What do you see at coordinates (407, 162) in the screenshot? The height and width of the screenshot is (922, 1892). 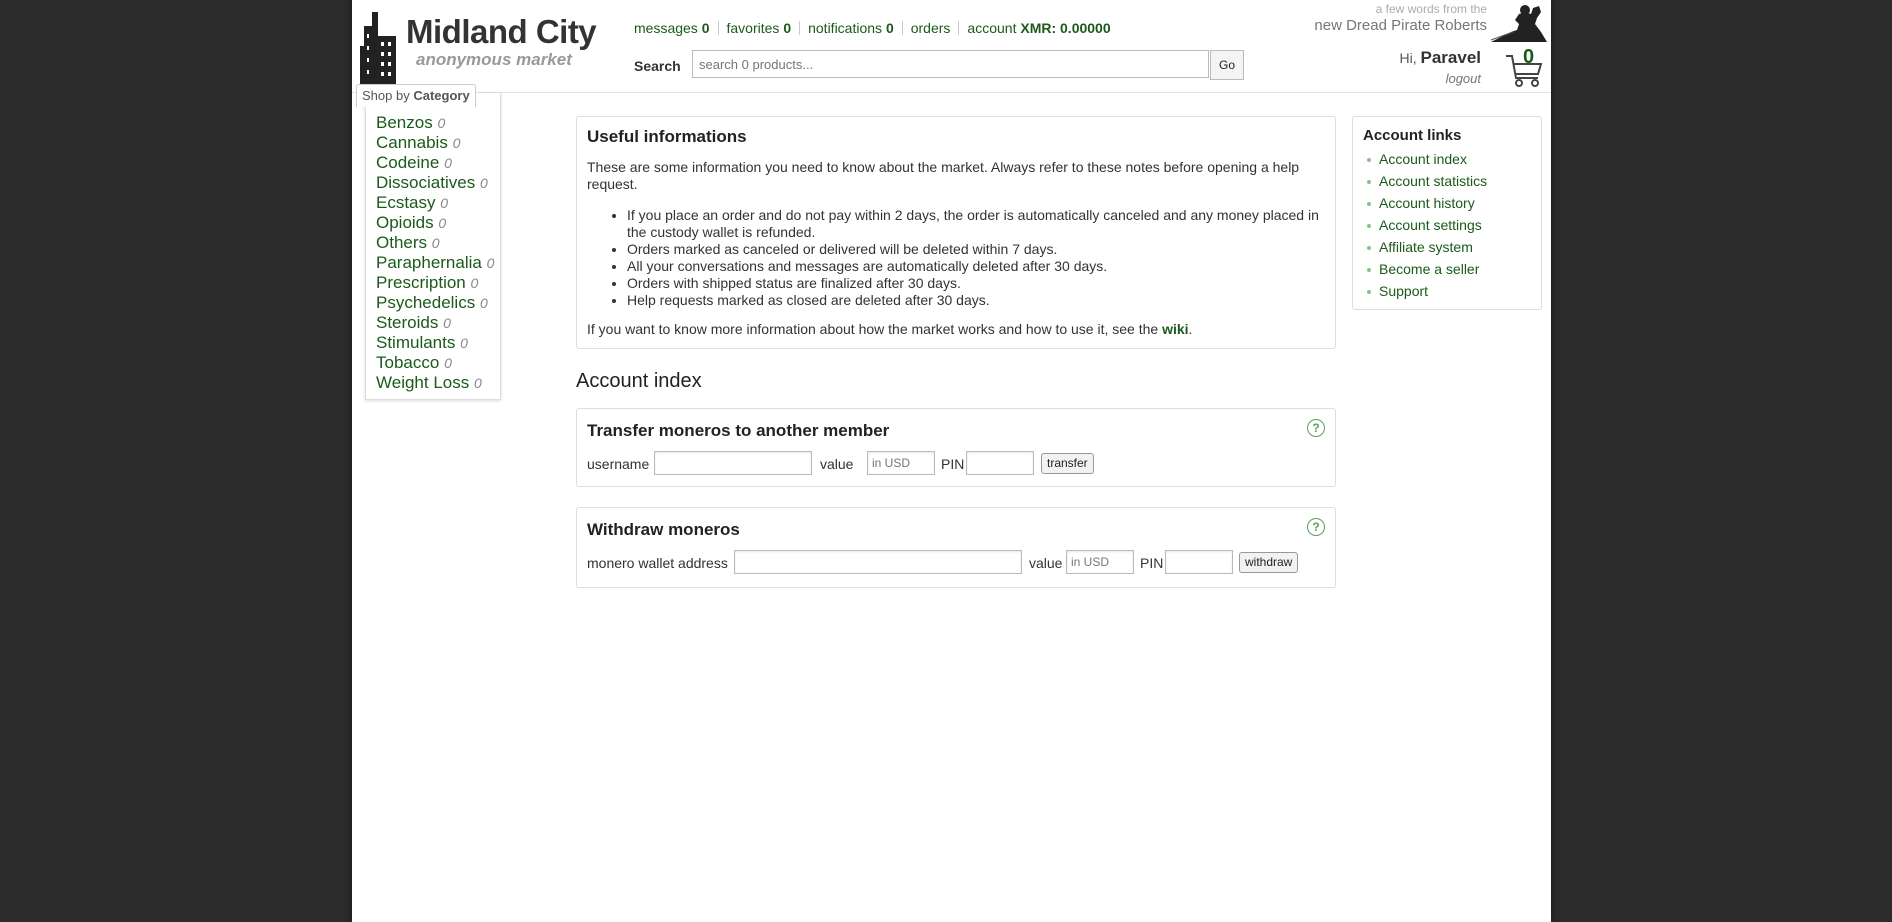 I see `category-name: Codeine` at bounding box center [407, 162].